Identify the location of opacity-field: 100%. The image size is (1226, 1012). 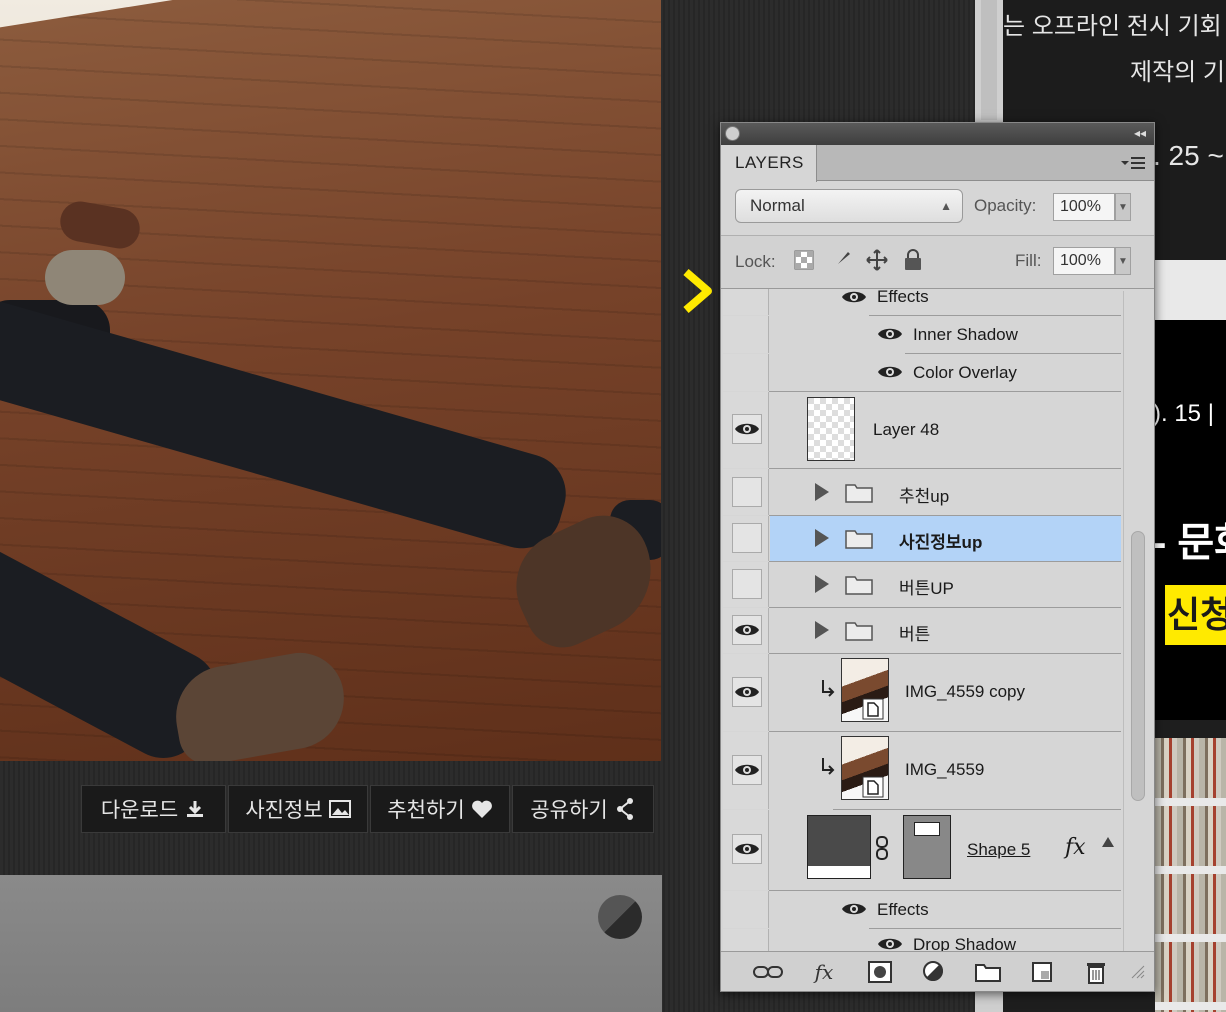
(1084, 207).